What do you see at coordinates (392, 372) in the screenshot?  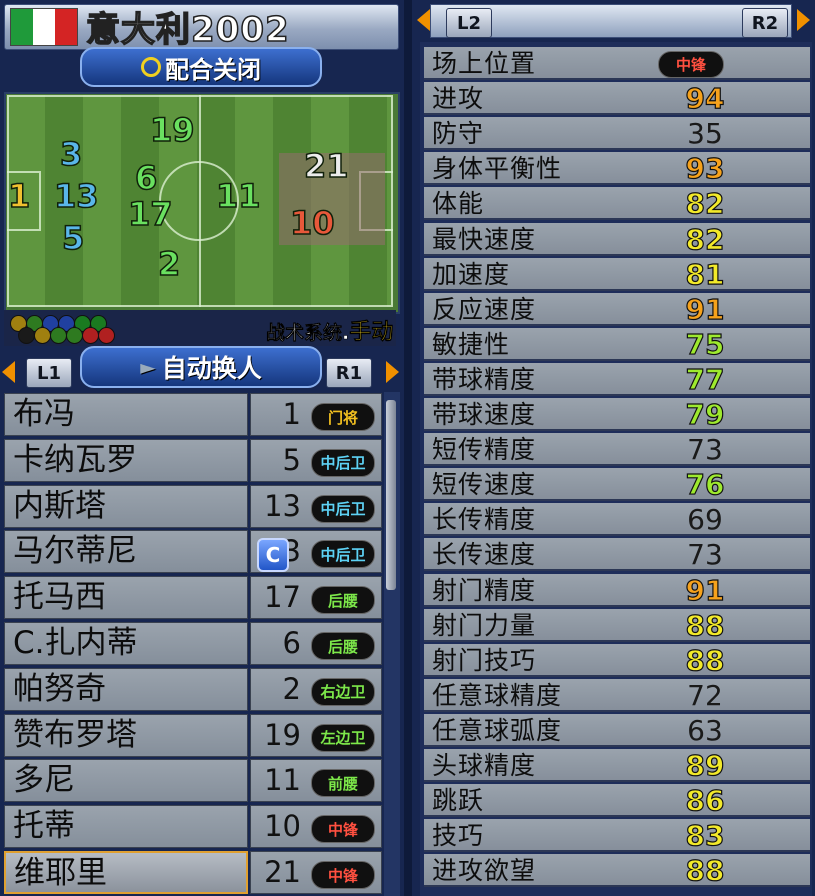 I see `next-arrow-icon` at bounding box center [392, 372].